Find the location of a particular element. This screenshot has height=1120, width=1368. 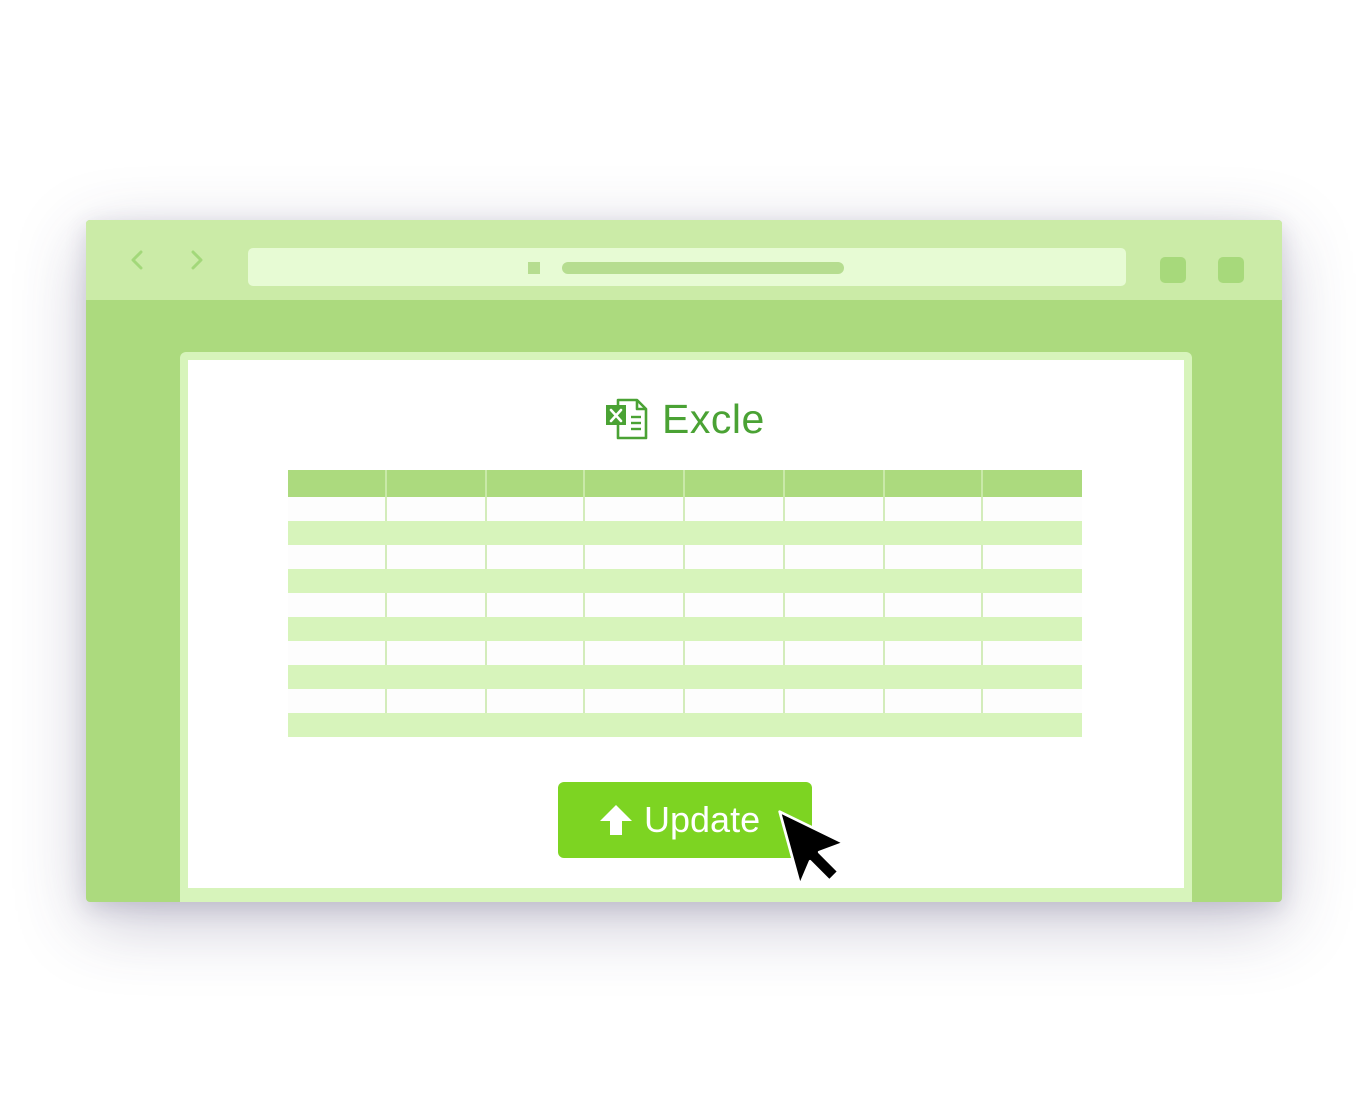

browser-toolbar is located at coordinates (684, 260).